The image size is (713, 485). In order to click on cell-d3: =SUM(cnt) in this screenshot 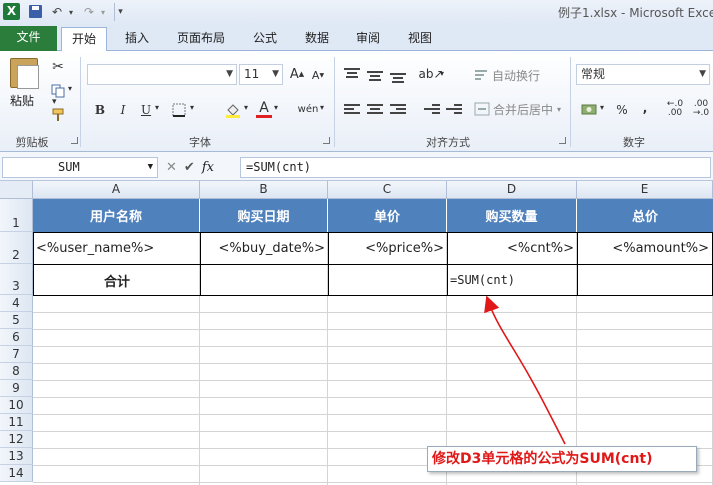, I will do `click(512, 280)`.